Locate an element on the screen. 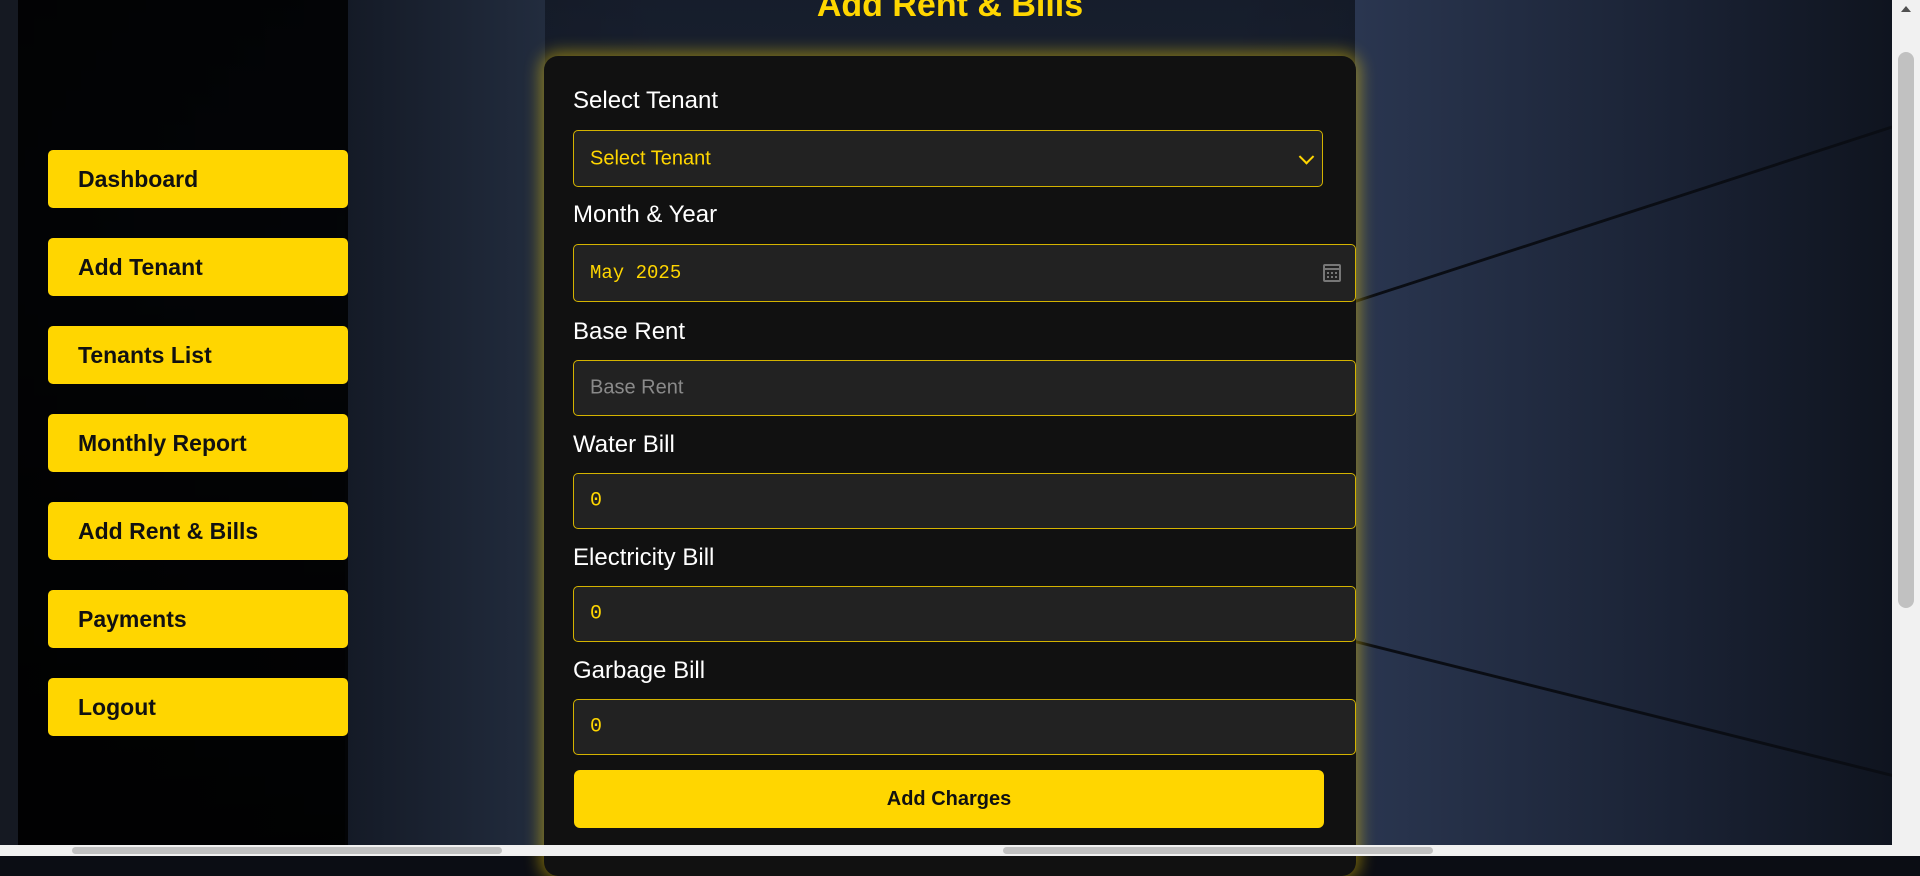 The height and width of the screenshot is (876, 1920). horizontal-scroll-thumb is located at coordinates (287, 850).